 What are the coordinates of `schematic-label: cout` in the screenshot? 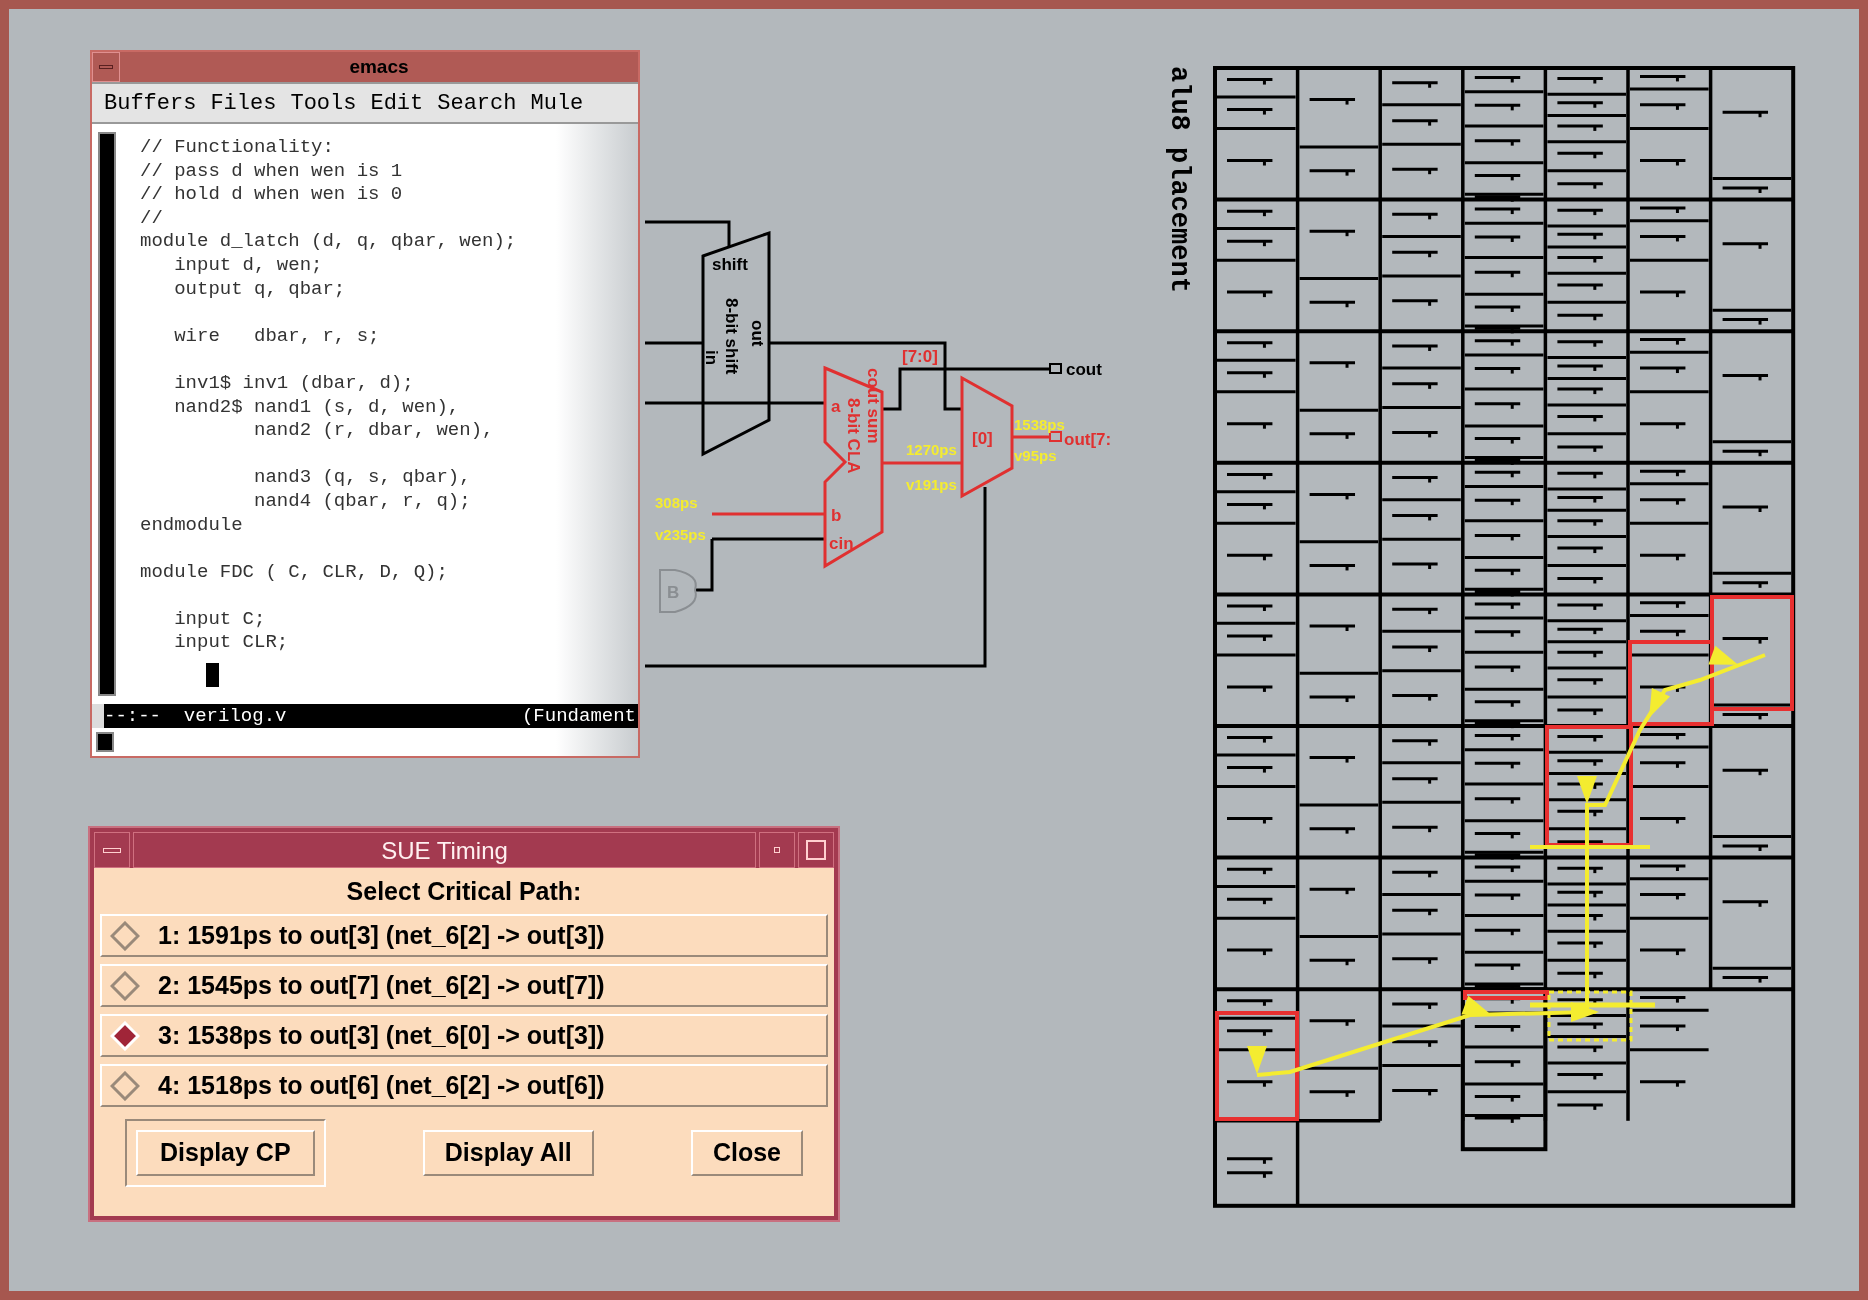 It's located at (1084, 369).